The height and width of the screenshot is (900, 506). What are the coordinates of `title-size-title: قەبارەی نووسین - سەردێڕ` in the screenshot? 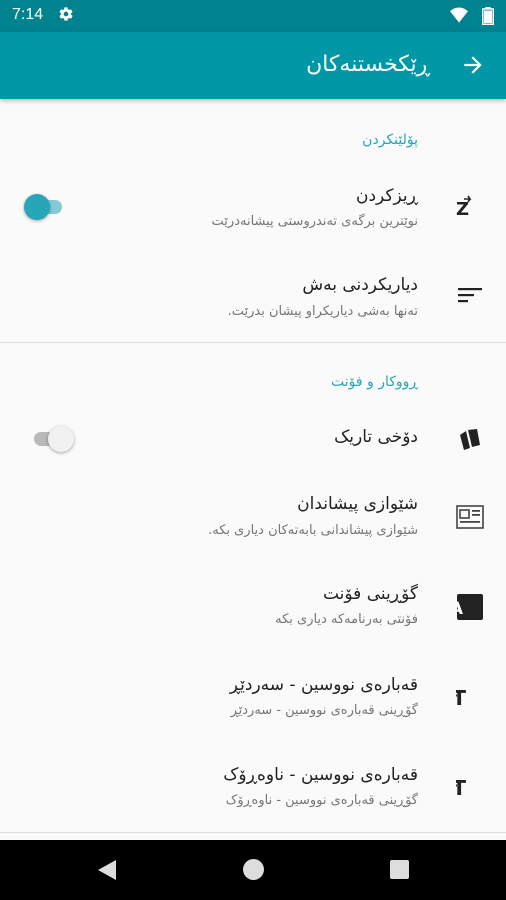 It's located at (323, 685).